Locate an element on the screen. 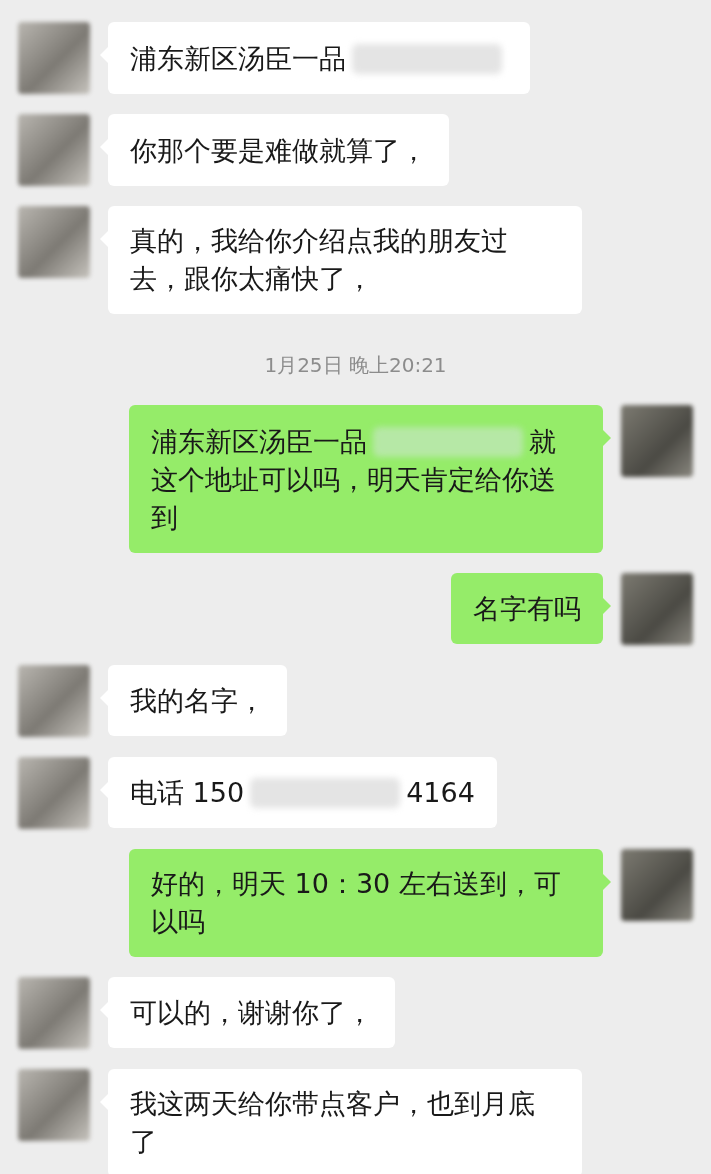 The width and height of the screenshot is (711, 1174). message-text: 可以的，谢谢你了， is located at coordinates (251, 1013).